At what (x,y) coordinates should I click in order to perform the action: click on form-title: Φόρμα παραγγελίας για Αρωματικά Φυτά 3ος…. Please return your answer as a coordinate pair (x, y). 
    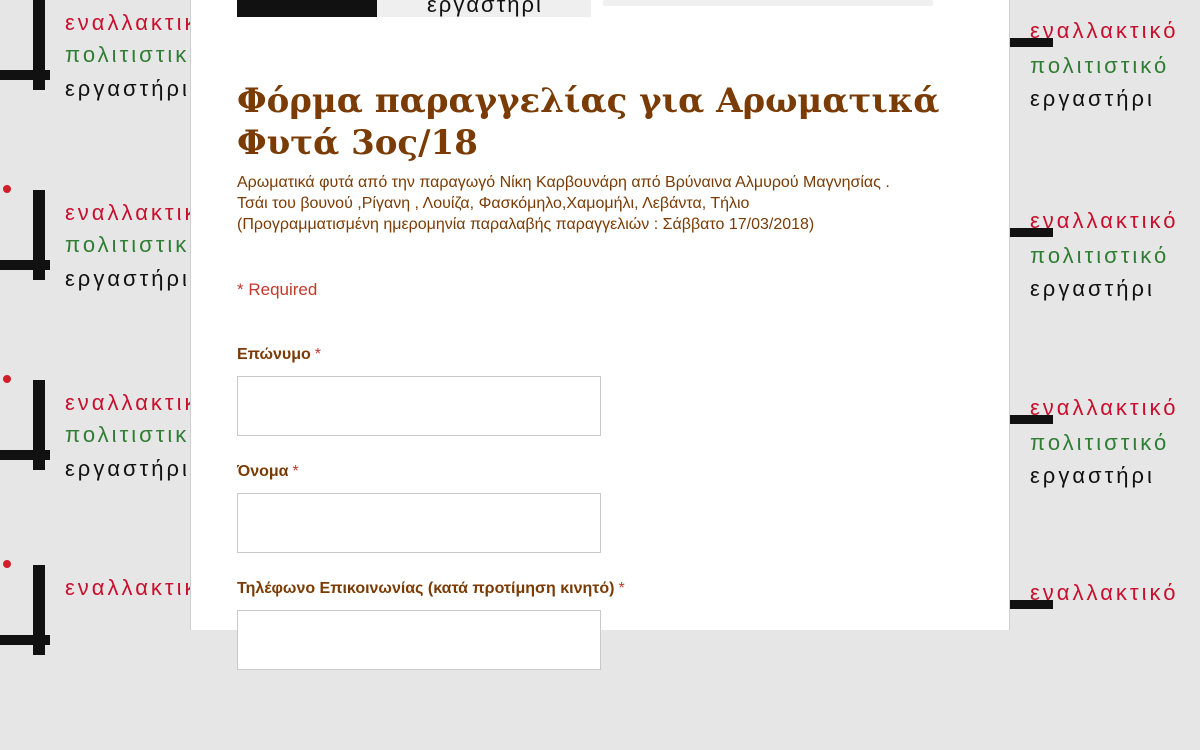
    Looking at the image, I should click on (588, 122).